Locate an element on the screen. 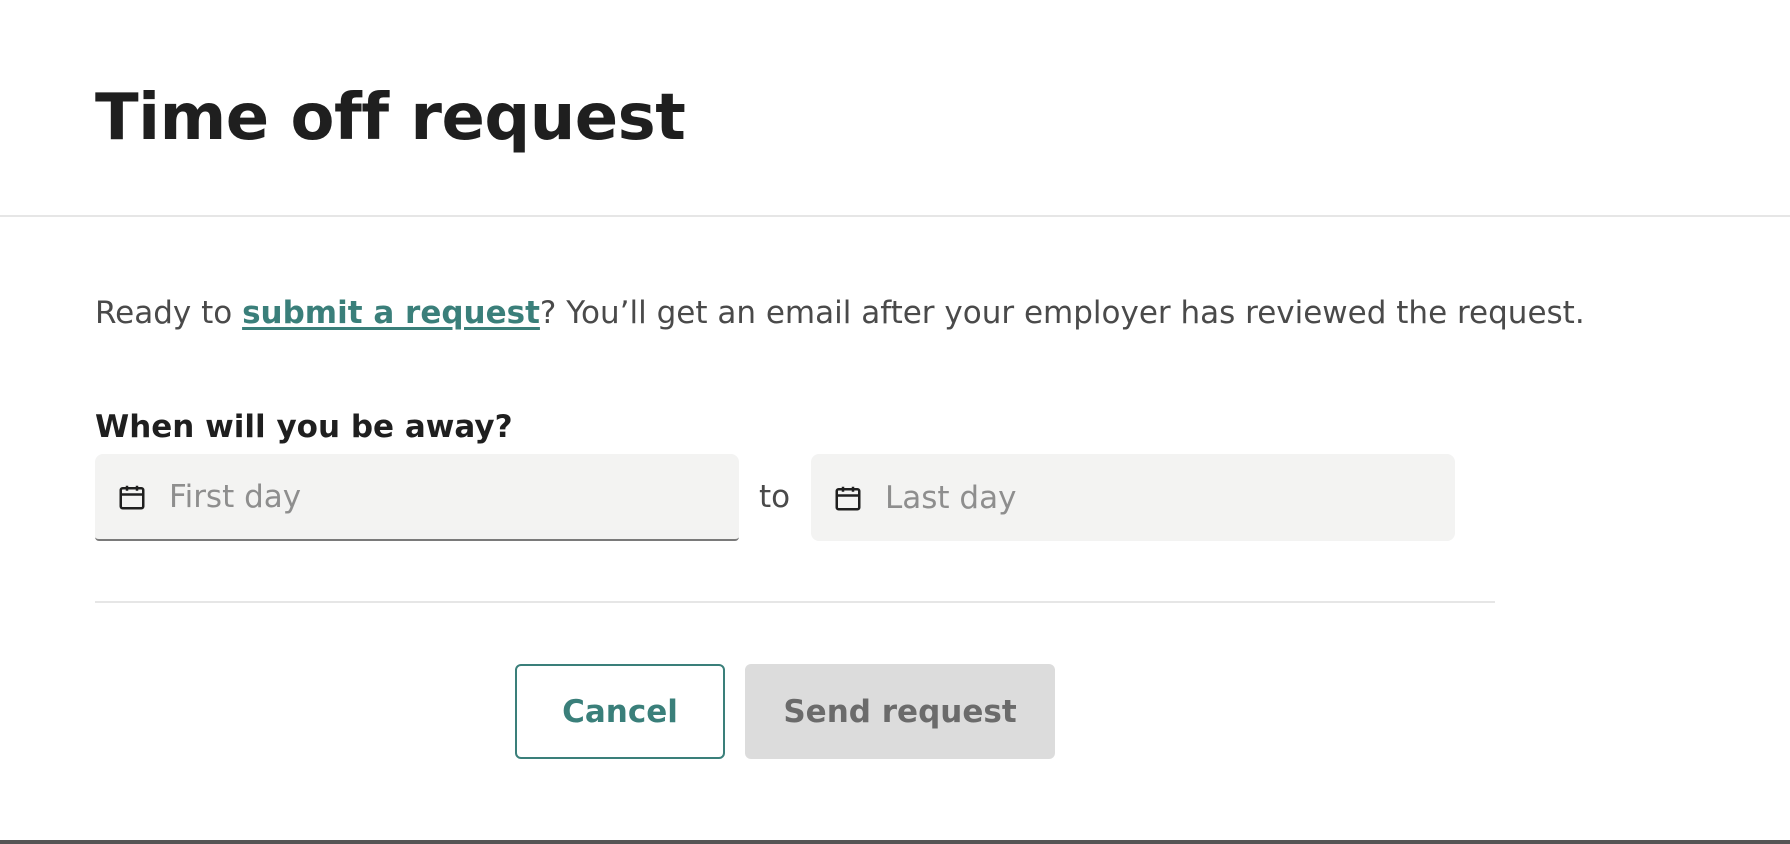 This screenshot has width=1790, height=844. last-day-field is located at coordinates (1133, 497).